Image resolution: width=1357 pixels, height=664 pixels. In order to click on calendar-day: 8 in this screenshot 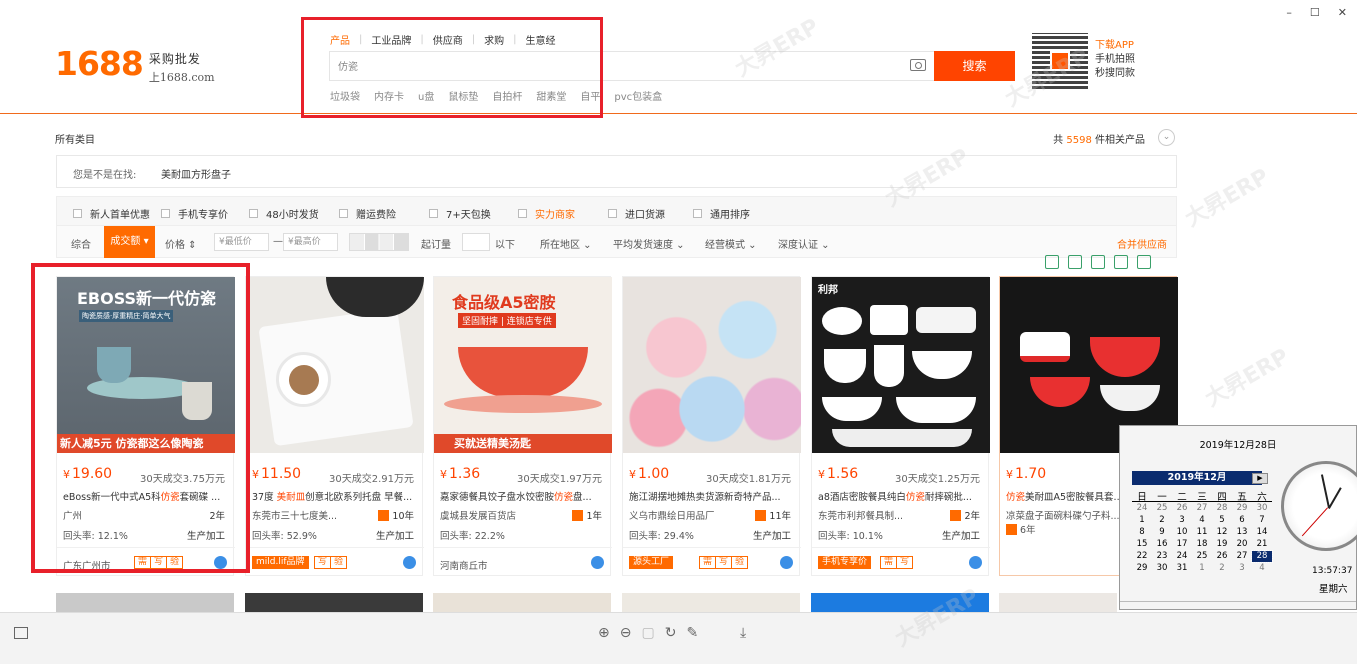, I will do `click(1142, 532)`.